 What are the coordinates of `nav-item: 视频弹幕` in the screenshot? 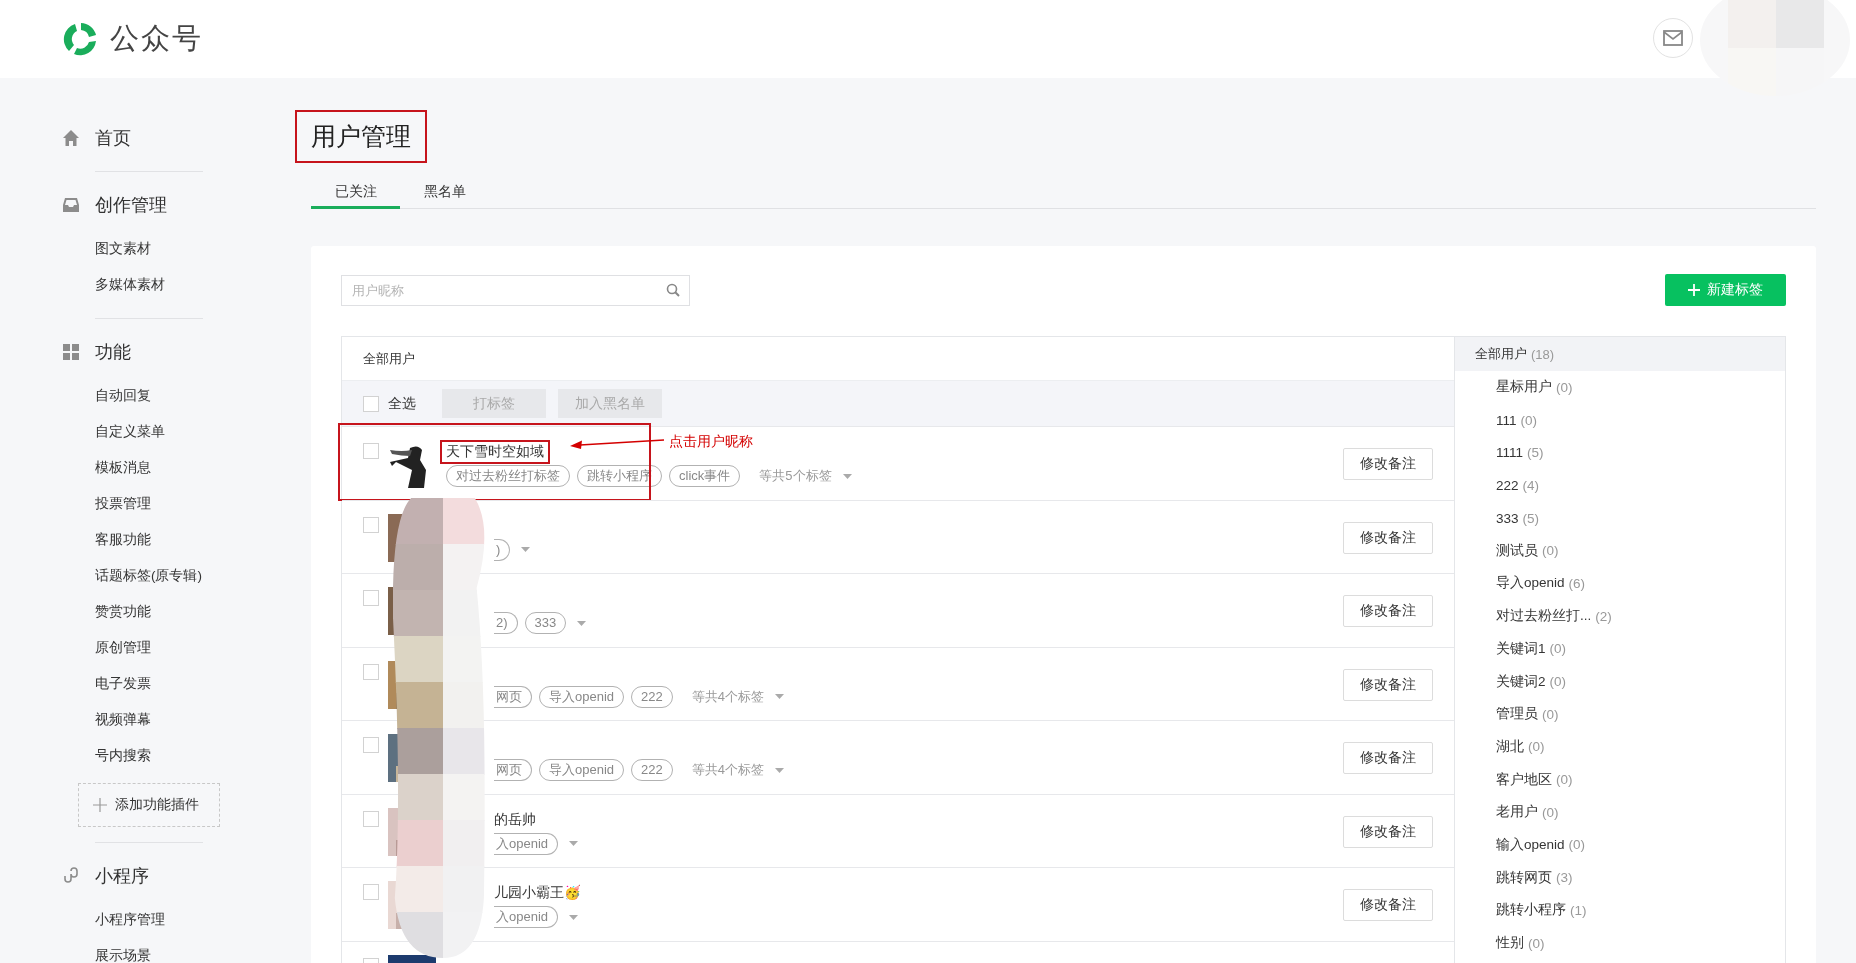 It's located at (75, 720).